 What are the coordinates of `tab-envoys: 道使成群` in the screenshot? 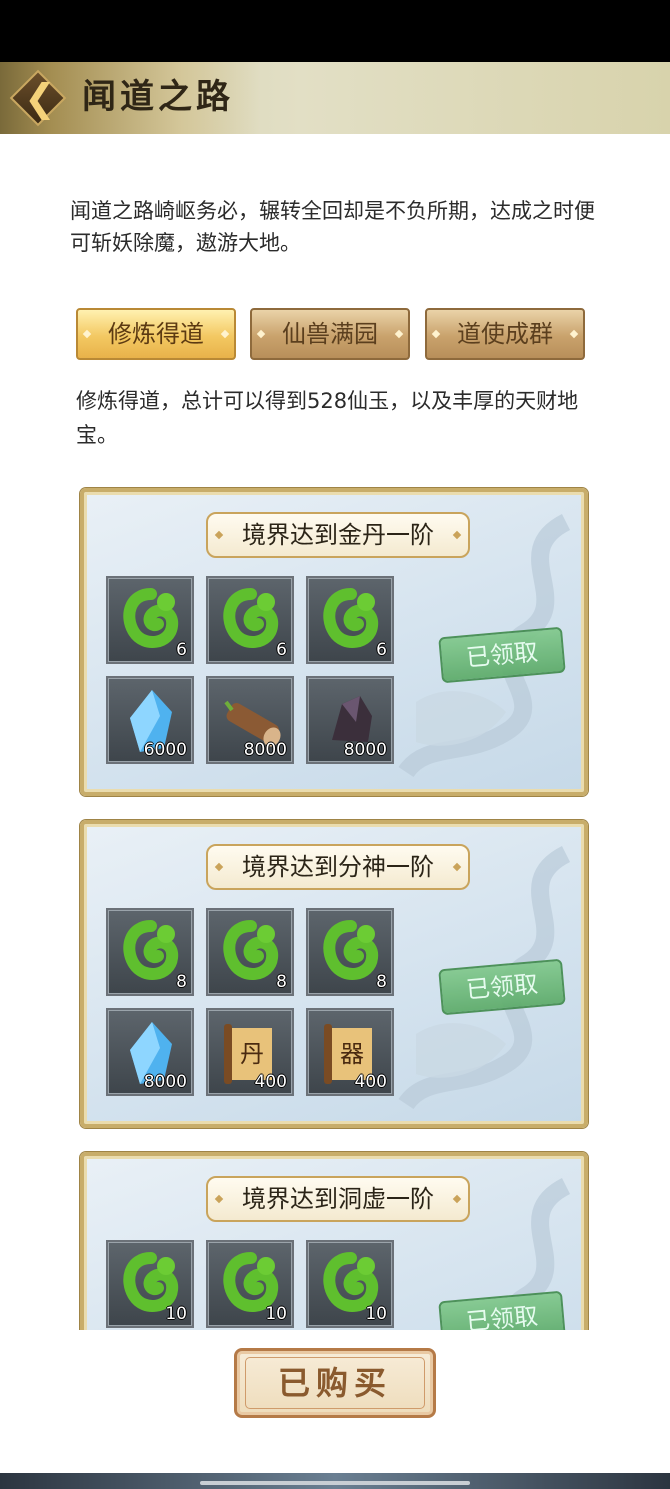 It's located at (505, 334).